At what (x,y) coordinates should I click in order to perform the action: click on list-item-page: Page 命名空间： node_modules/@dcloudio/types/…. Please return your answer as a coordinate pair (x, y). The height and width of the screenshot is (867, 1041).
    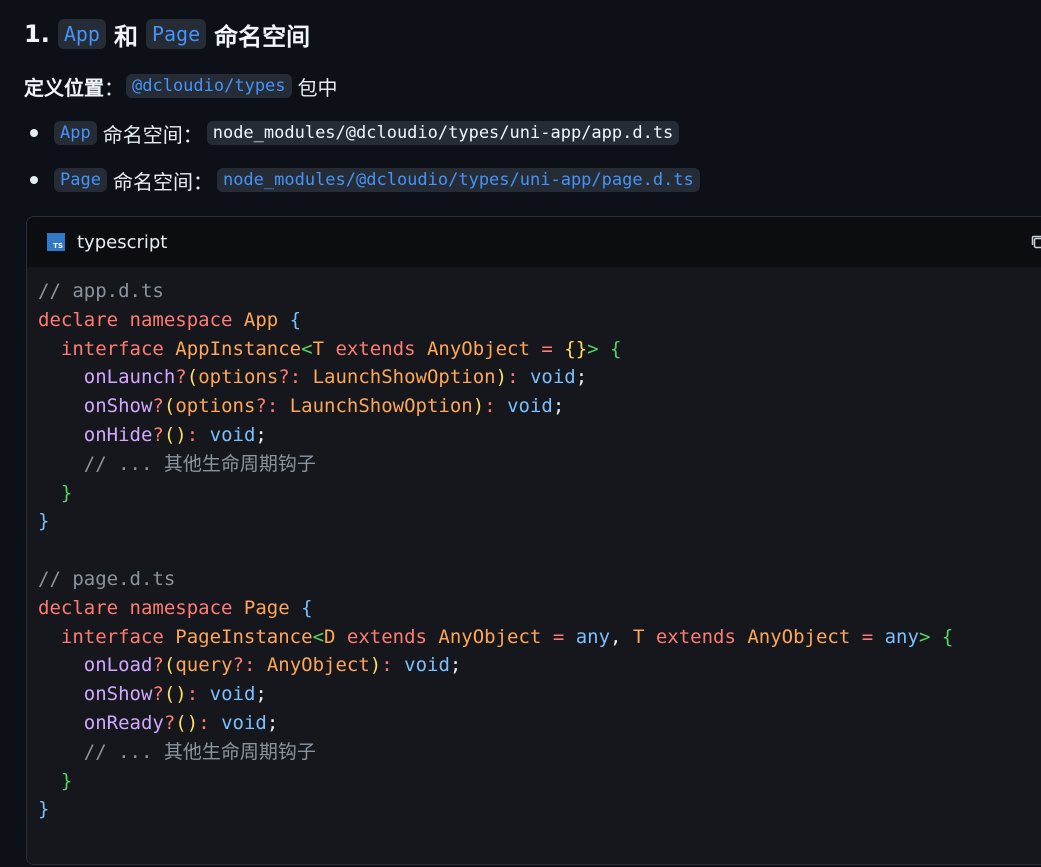
    Looking at the image, I should click on (368, 180).